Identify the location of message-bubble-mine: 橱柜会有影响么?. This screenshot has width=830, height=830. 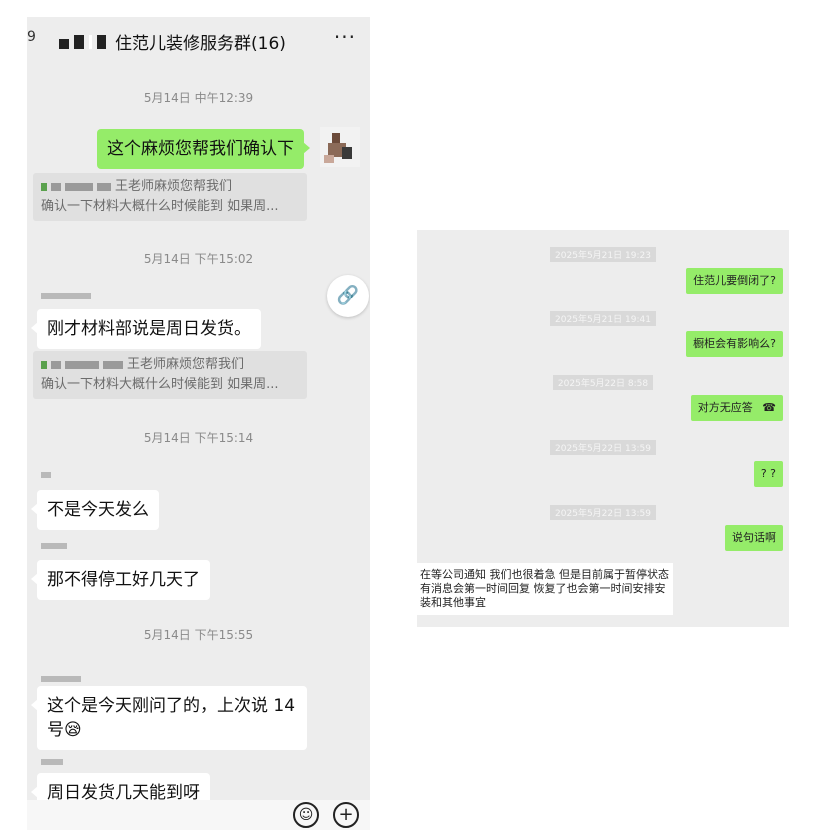
(734, 344).